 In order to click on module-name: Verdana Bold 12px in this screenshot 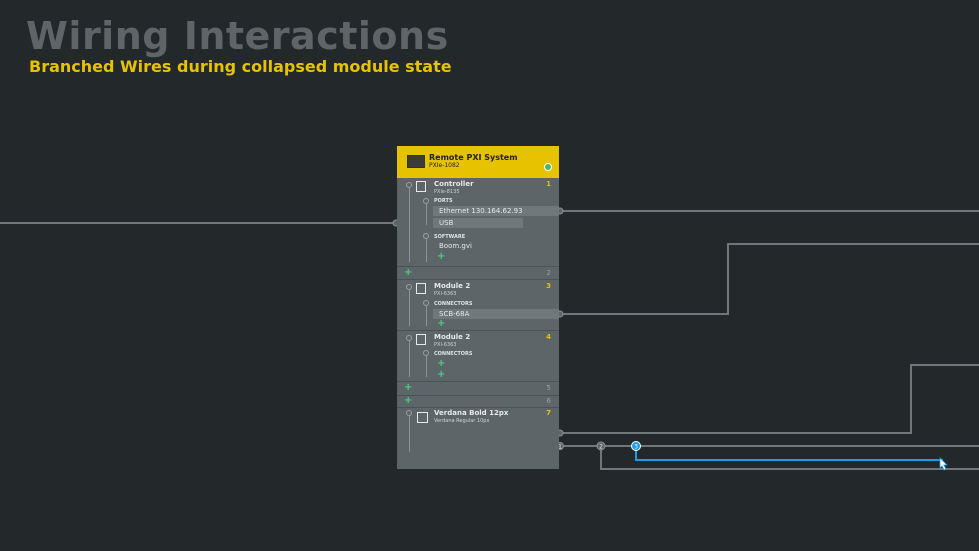, I will do `click(471, 413)`.